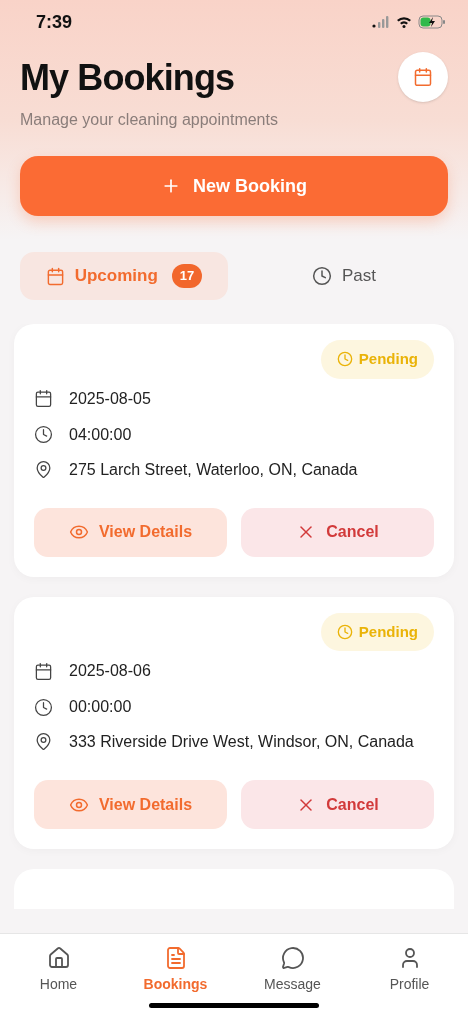 The height and width of the screenshot is (1024, 468). Describe the element at coordinates (409, 970) in the screenshot. I see `nav-tab: Profile` at that location.